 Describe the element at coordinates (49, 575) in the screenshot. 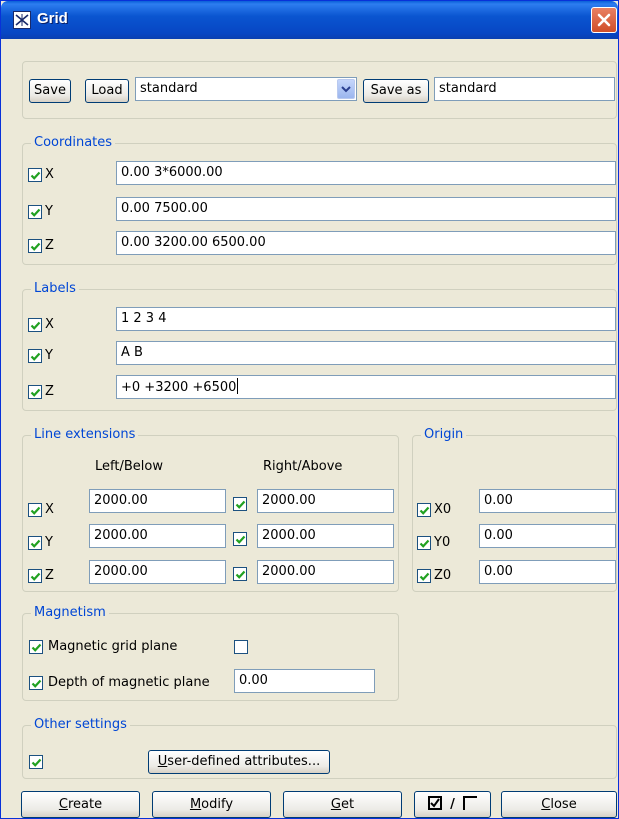

I see `line-ext-z-label: Z` at that location.